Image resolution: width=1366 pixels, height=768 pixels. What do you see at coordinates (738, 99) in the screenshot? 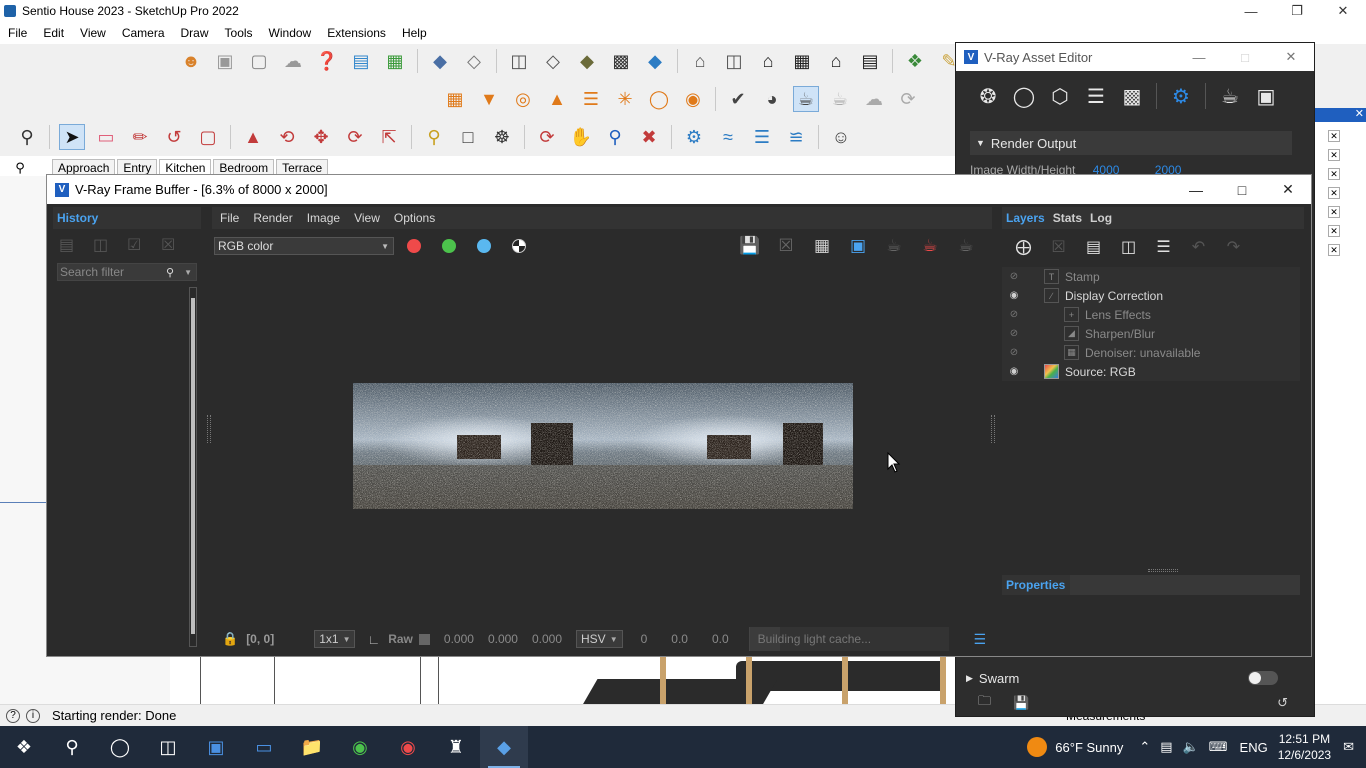
I see `vray-logo-icon: ✔` at bounding box center [738, 99].